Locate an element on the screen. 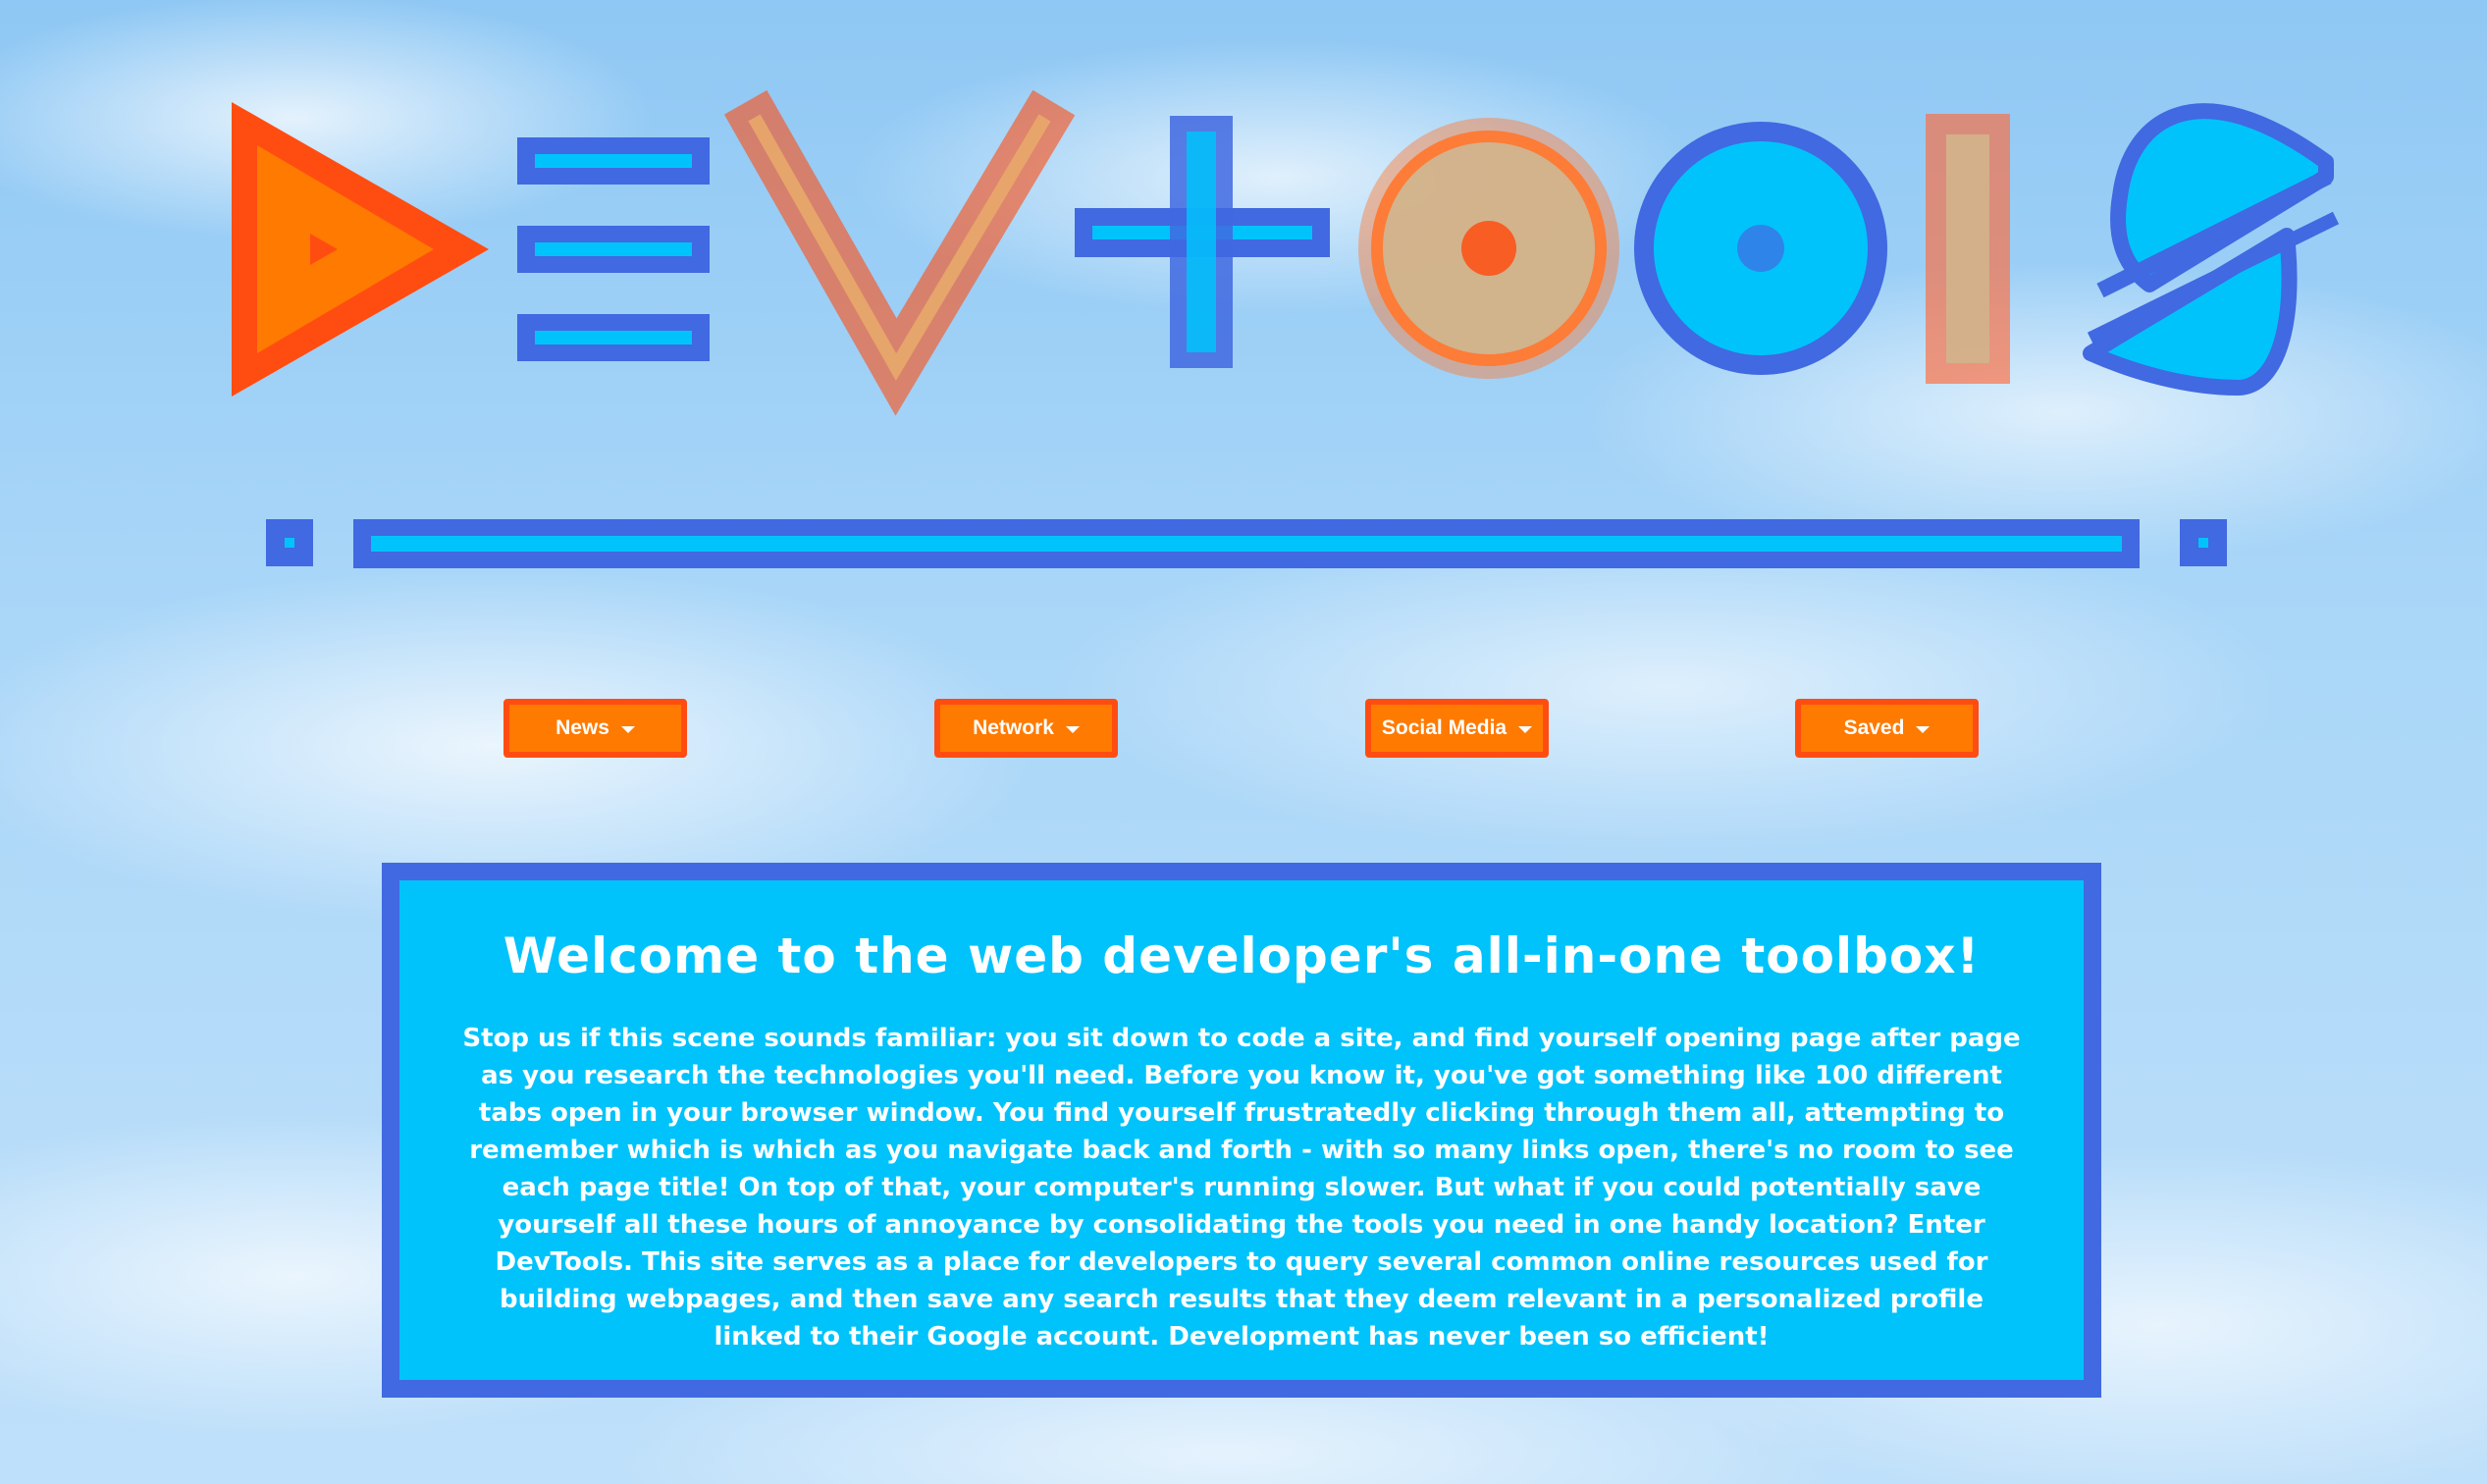 The height and width of the screenshot is (1484, 2487). social-media-dropdown-button: Social Media is located at coordinates (1457, 728).